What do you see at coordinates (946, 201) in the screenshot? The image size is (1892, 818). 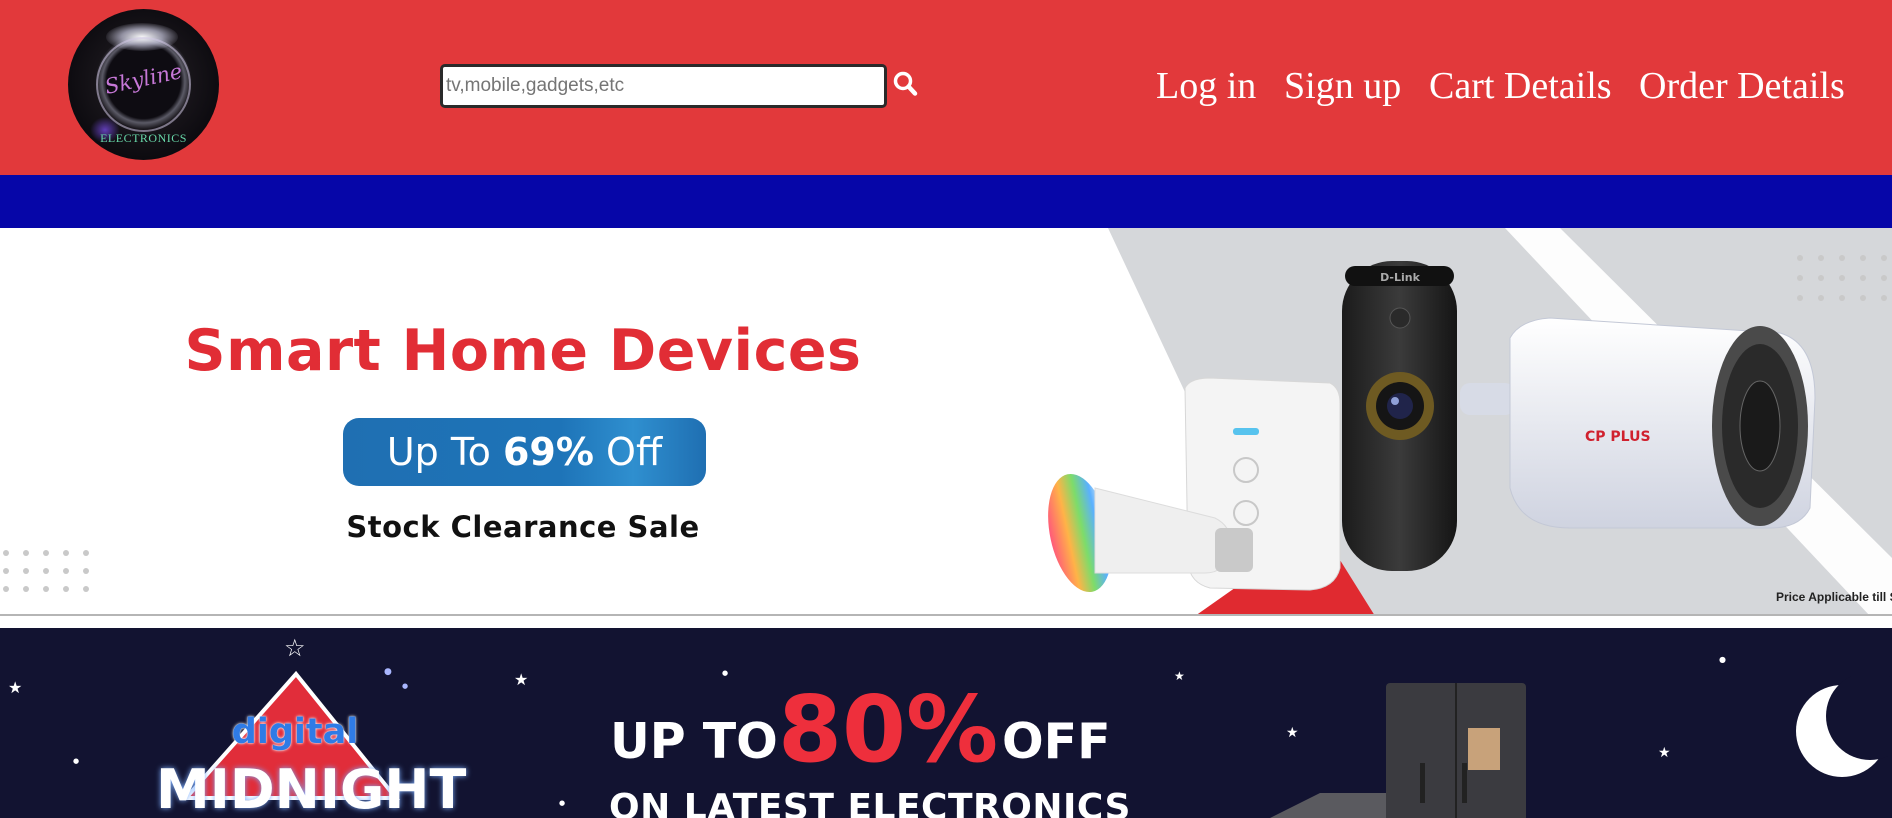 I see `category-strip` at bounding box center [946, 201].